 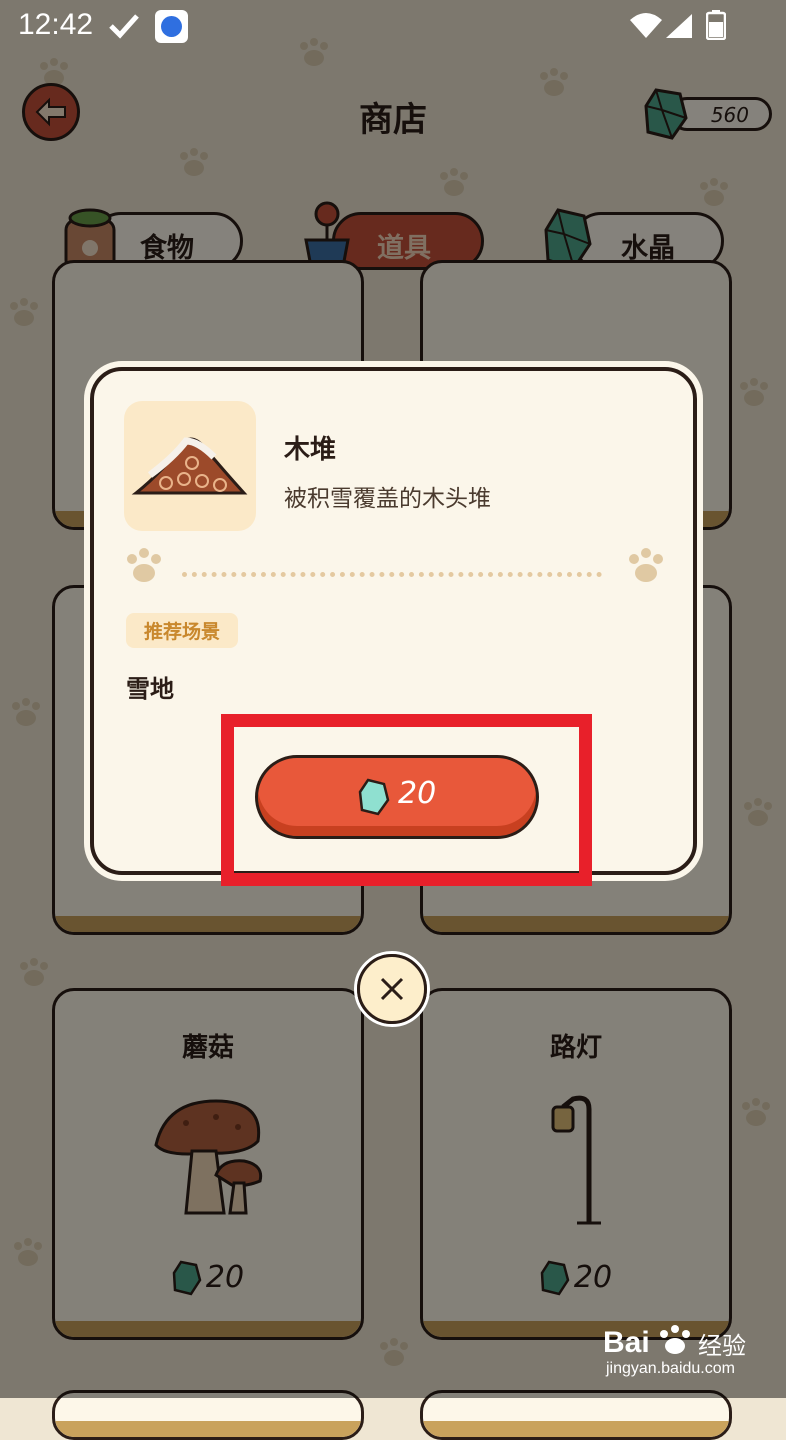 What do you see at coordinates (56, 24) in the screenshot?
I see `status-time: 12:42` at bounding box center [56, 24].